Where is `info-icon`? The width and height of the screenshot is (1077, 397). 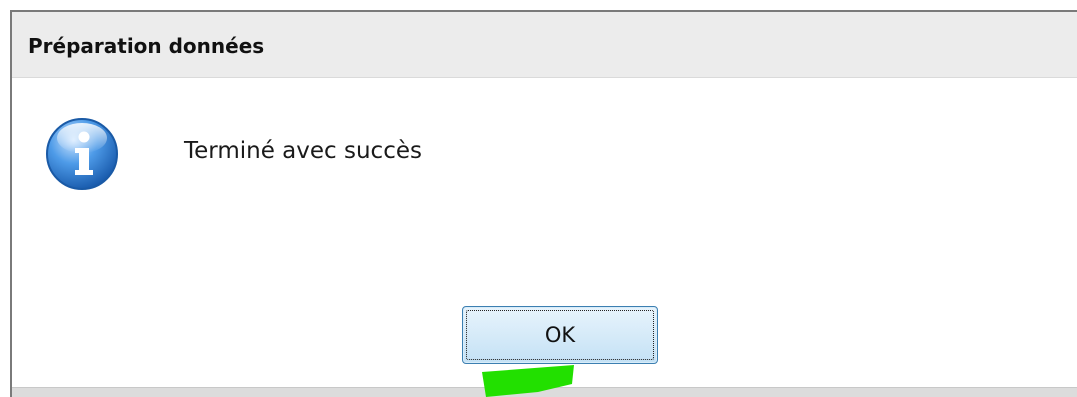
info-icon is located at coordinates (82, 154).